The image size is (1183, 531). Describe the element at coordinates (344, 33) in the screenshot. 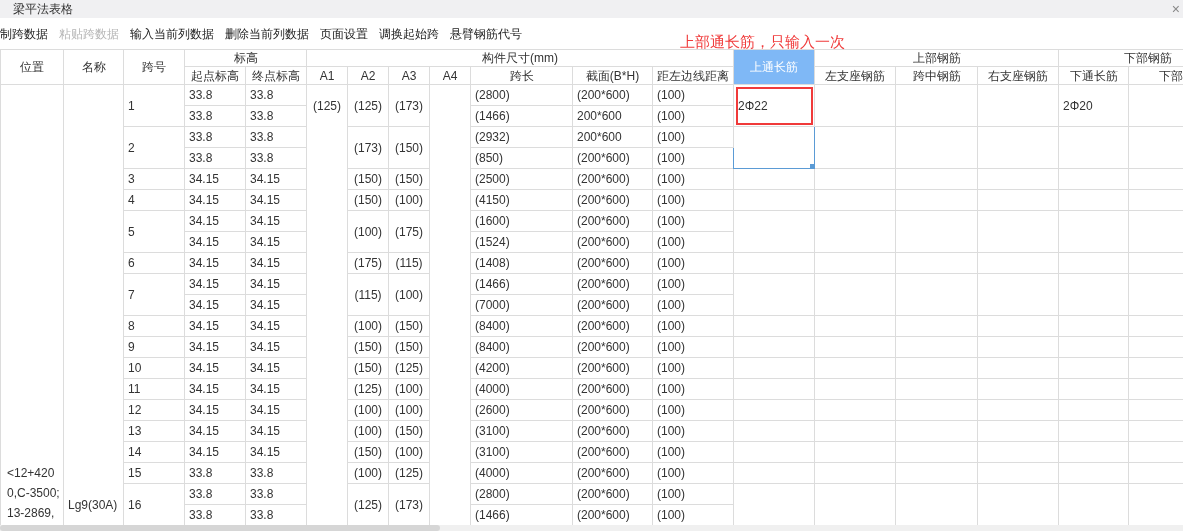

I see `toolbar-button: 页面设置` at that location.